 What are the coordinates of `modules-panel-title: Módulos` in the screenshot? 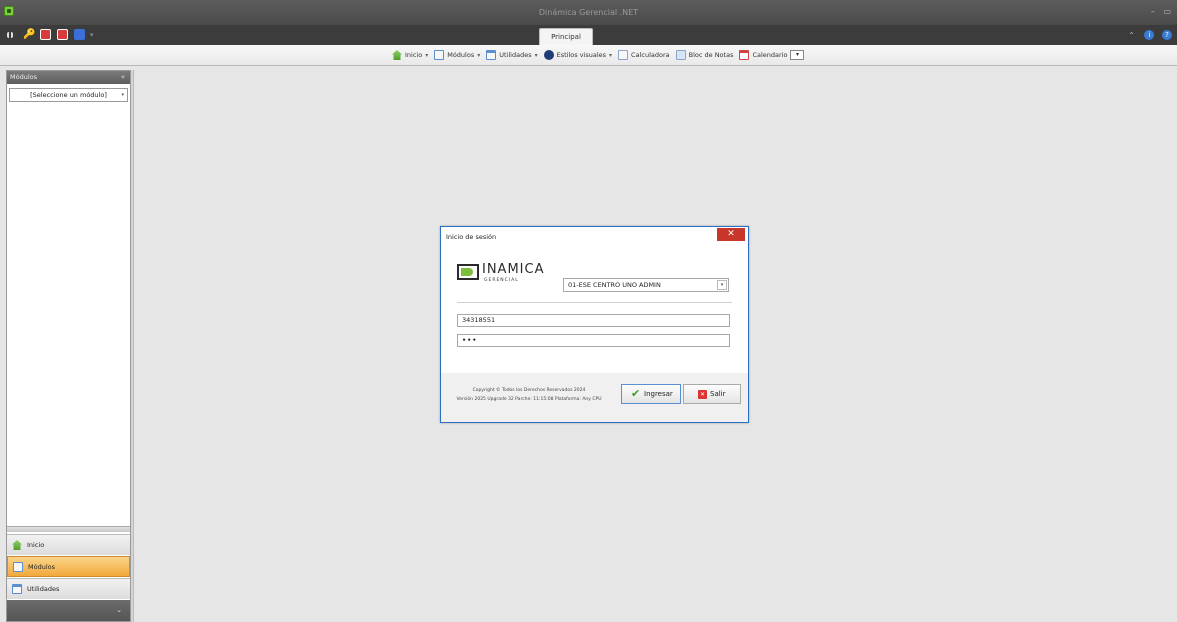 It's located at (23, 77).